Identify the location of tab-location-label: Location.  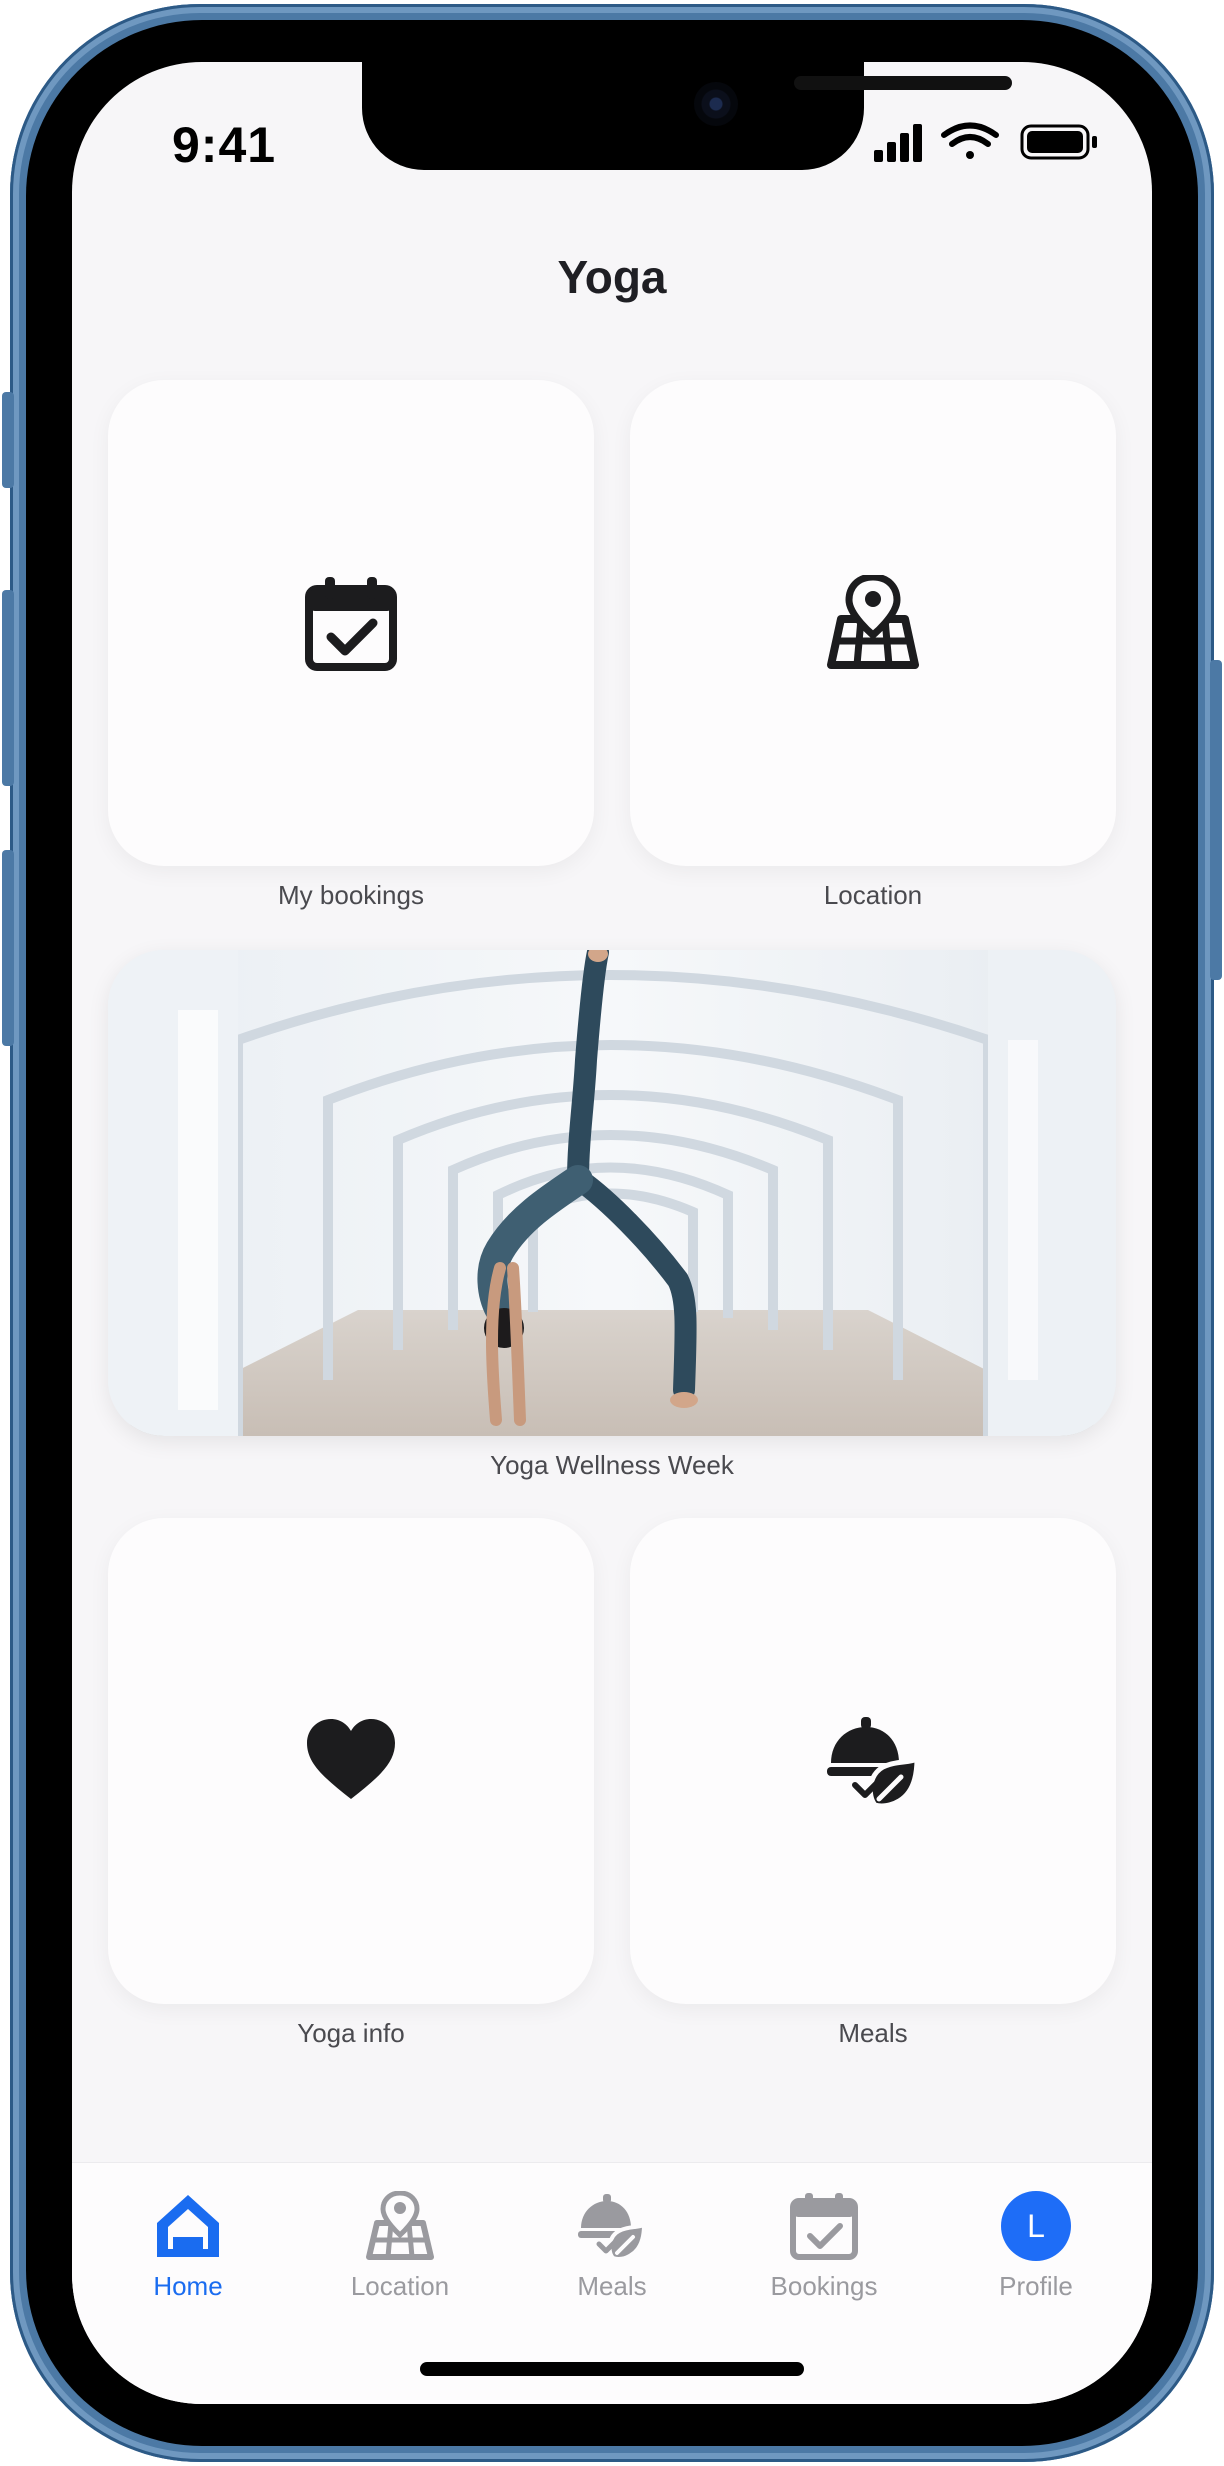
(400, 2286).